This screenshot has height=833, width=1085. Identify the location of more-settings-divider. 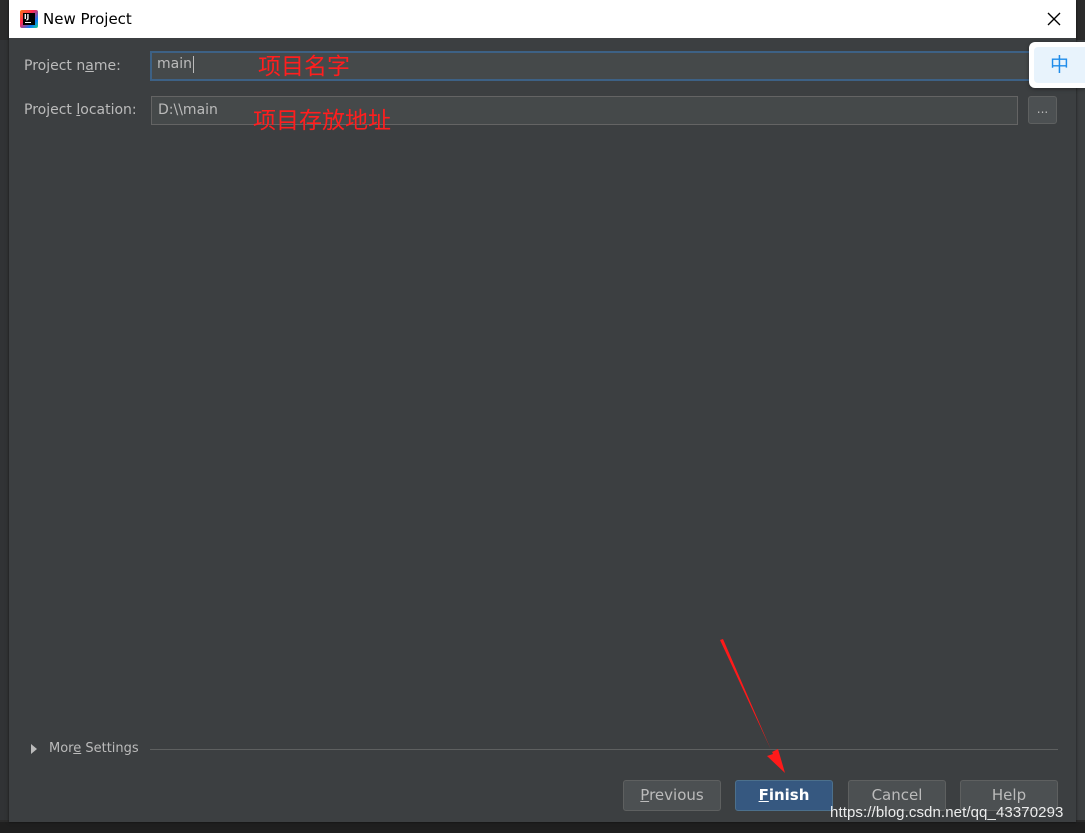
(604, 749).